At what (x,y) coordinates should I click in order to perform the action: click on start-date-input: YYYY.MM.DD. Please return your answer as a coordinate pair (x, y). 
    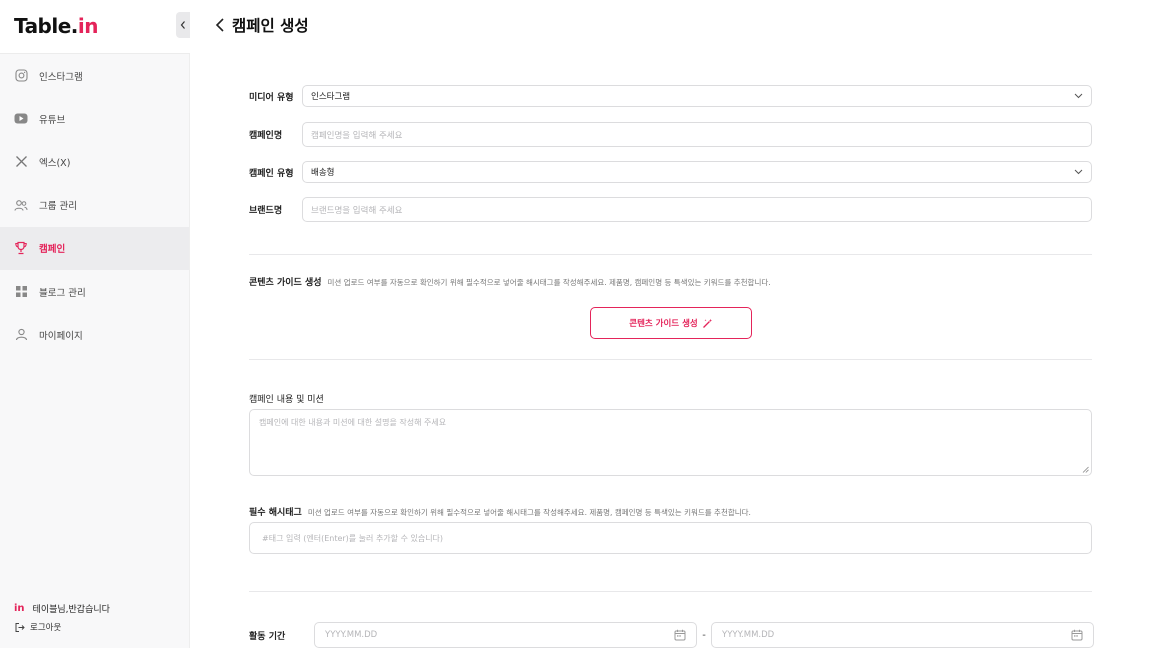
    Looking at the image, I should click on (505, 635).